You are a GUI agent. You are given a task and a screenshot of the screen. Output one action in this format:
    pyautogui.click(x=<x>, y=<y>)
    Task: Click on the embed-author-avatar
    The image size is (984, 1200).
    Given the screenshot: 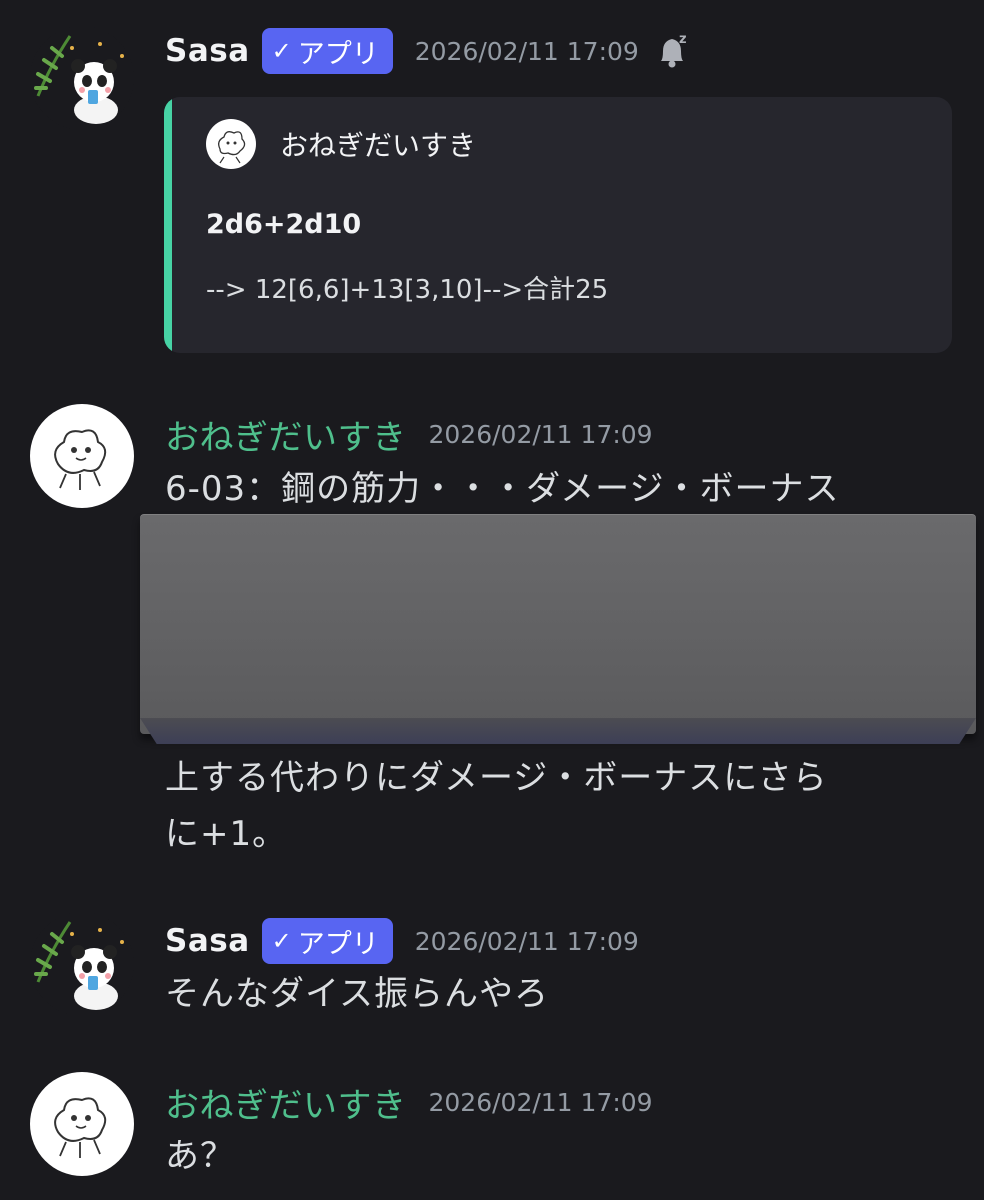 What is the action you would take?
    pyautogui.click(x=231, y=144)
    